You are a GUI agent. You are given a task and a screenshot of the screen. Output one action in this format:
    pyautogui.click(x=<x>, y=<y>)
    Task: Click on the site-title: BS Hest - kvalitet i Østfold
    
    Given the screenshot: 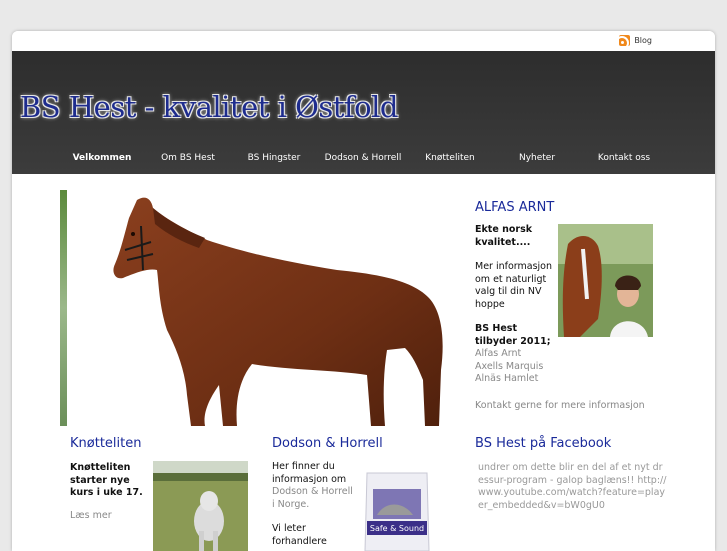 What is the action you would take?
    pyautogui.click(x=209, y=107)
    